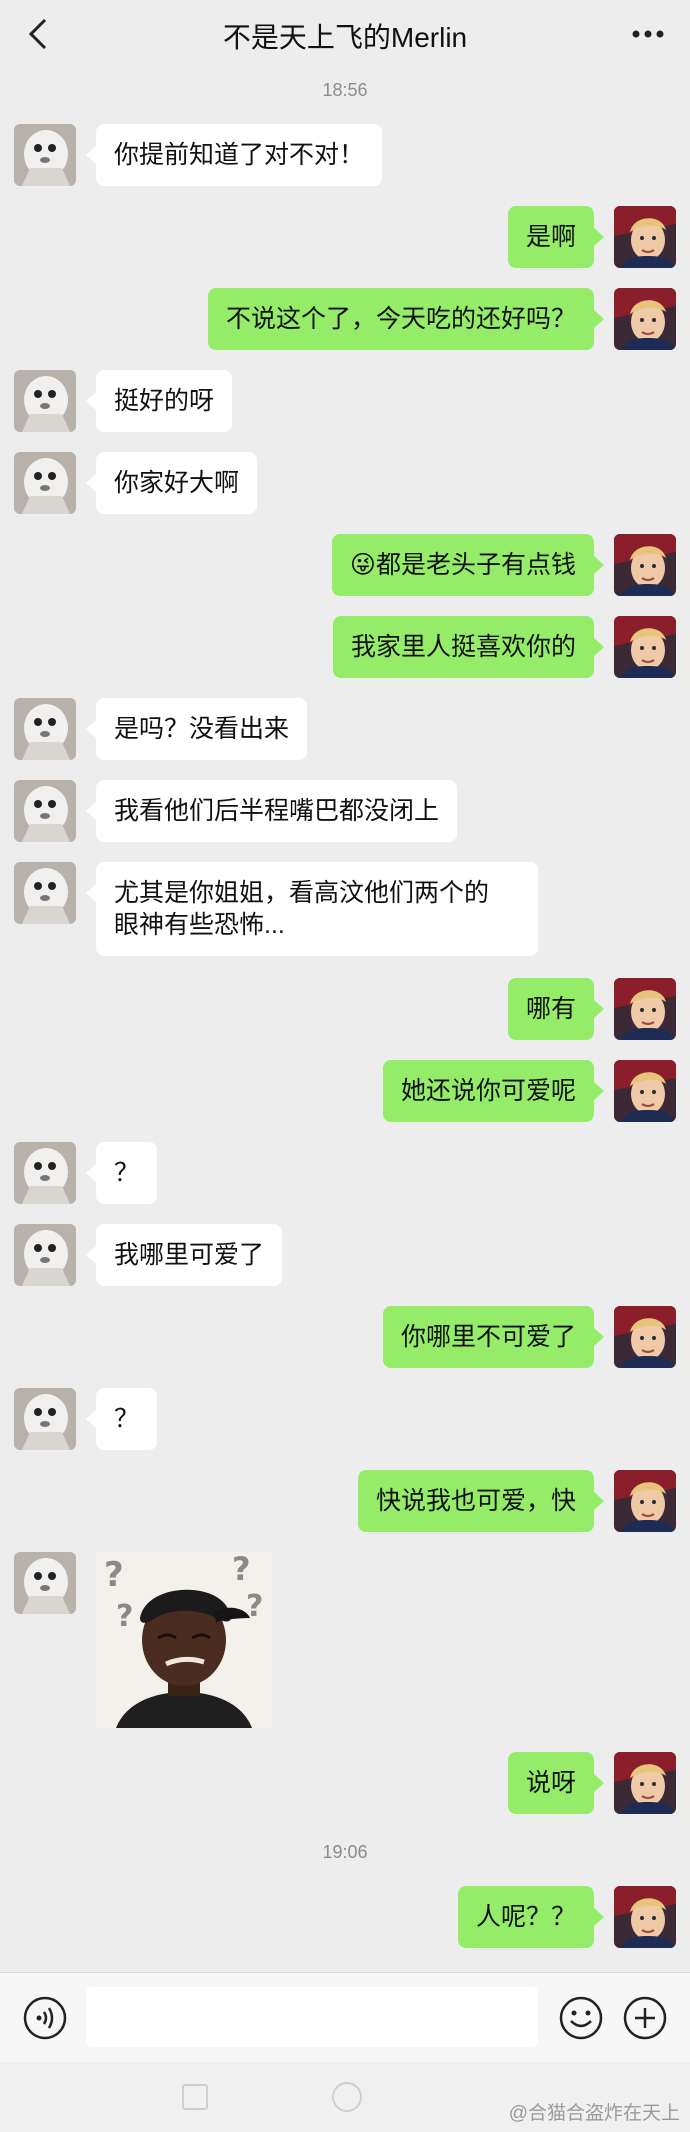  I want to click on chat-title: 不是天上飞的Merlin, so click(345, 37).